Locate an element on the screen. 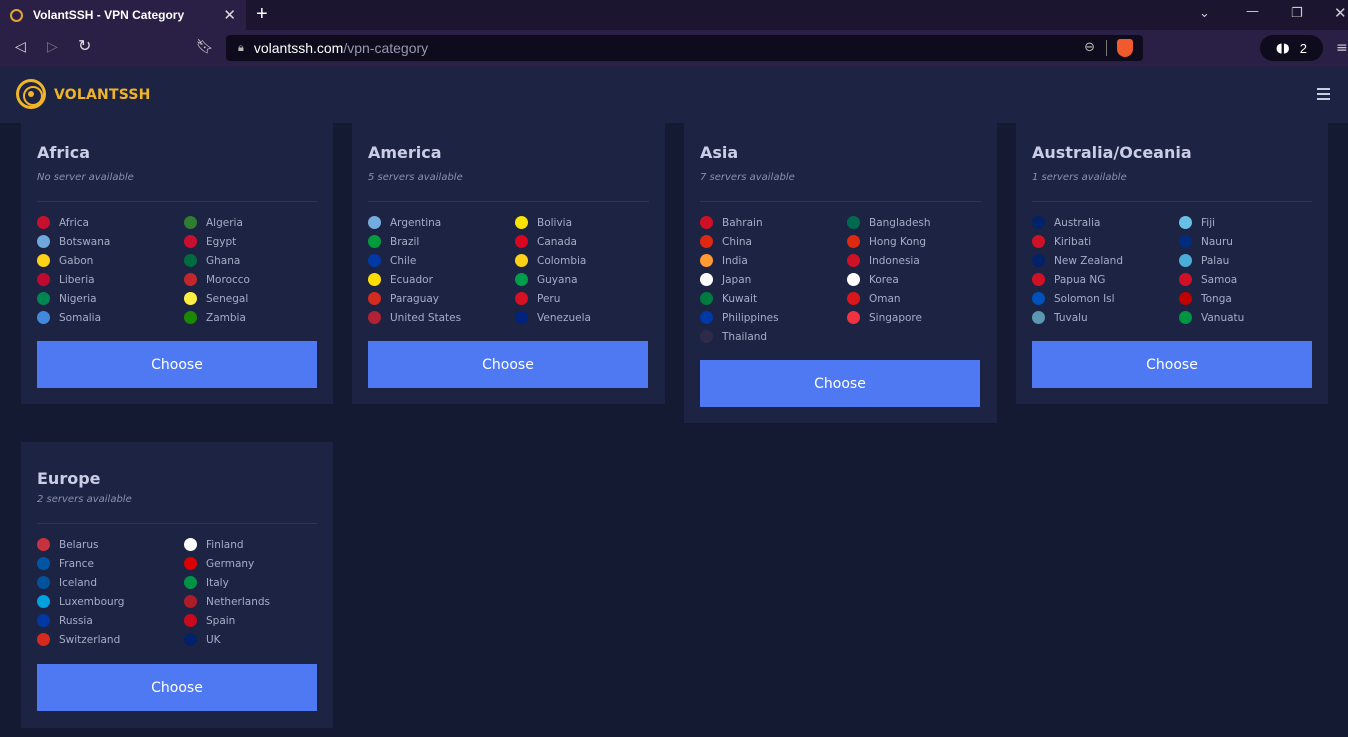  reload-icon: ↻ is located at coordinates (84, 45).